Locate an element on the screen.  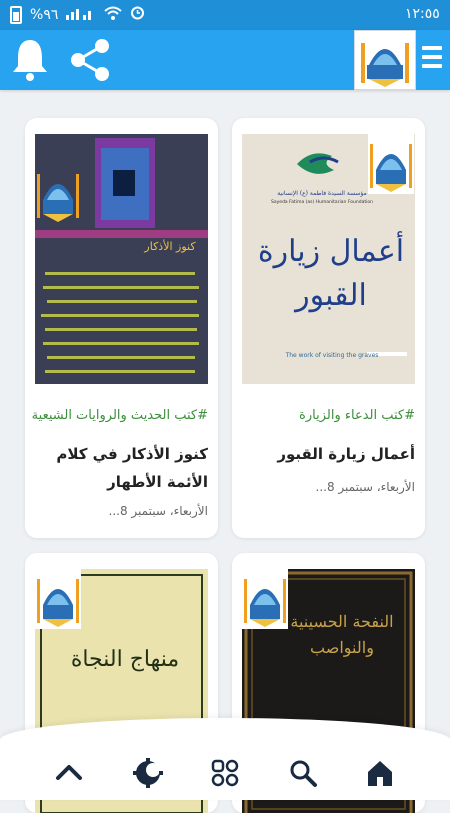
battery-icon is located at coordinates (16, 14).